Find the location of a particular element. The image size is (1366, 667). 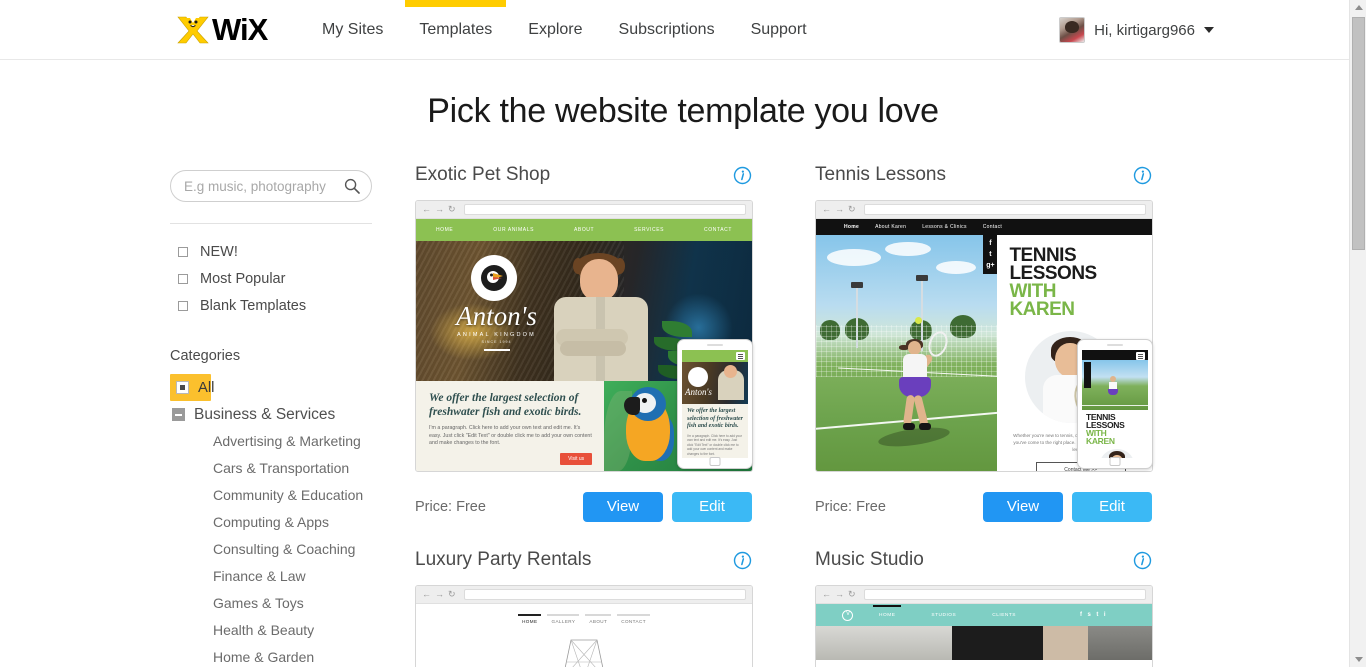

template-title: Luxury Party Rentals is located at coordinates (503, 559).